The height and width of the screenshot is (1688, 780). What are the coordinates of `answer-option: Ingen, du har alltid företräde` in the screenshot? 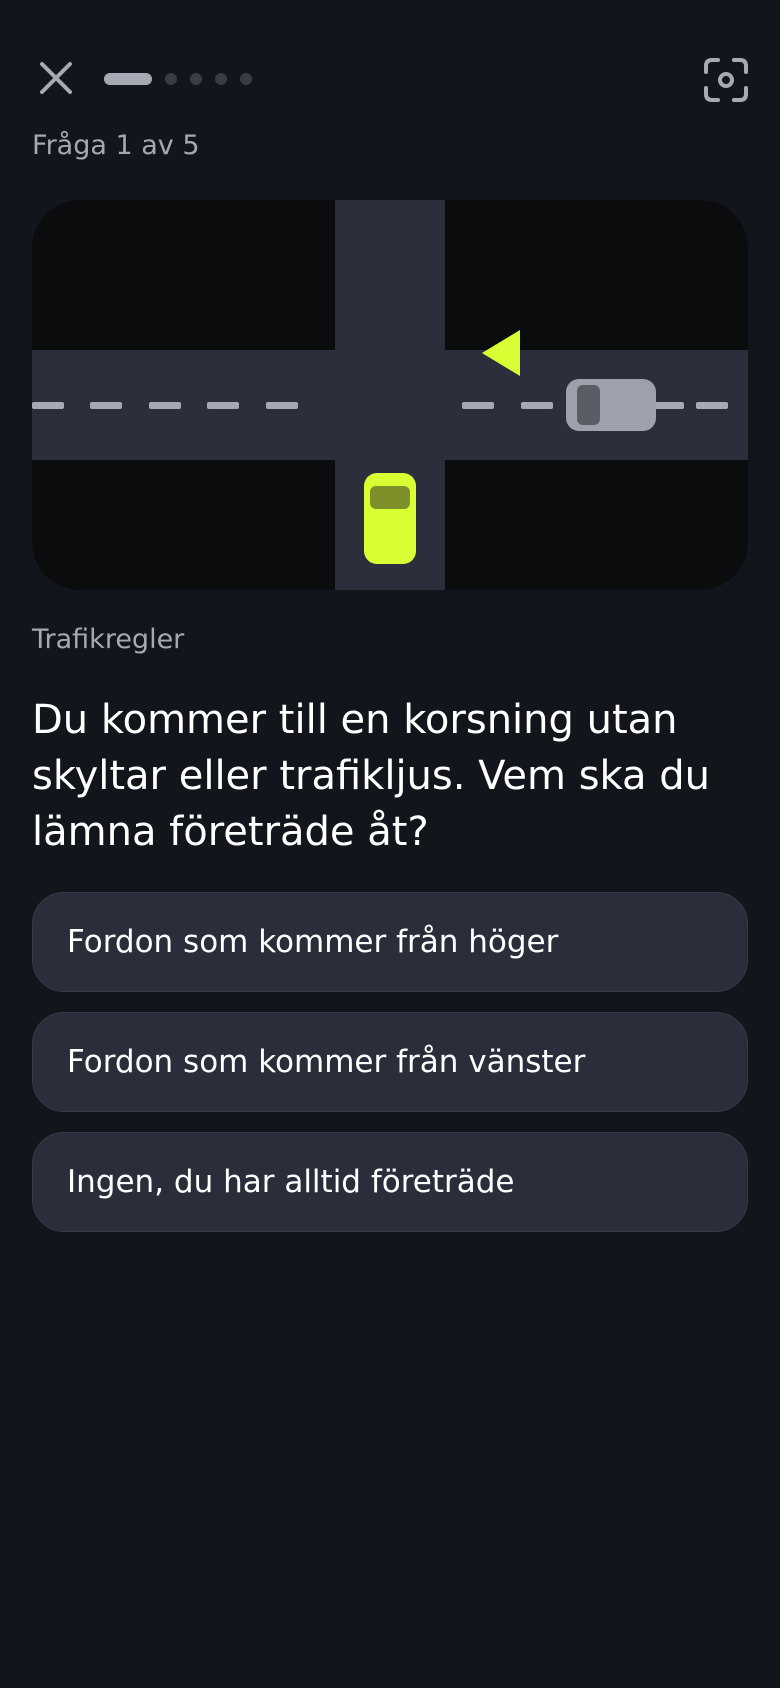 It's located at (390, 1182).